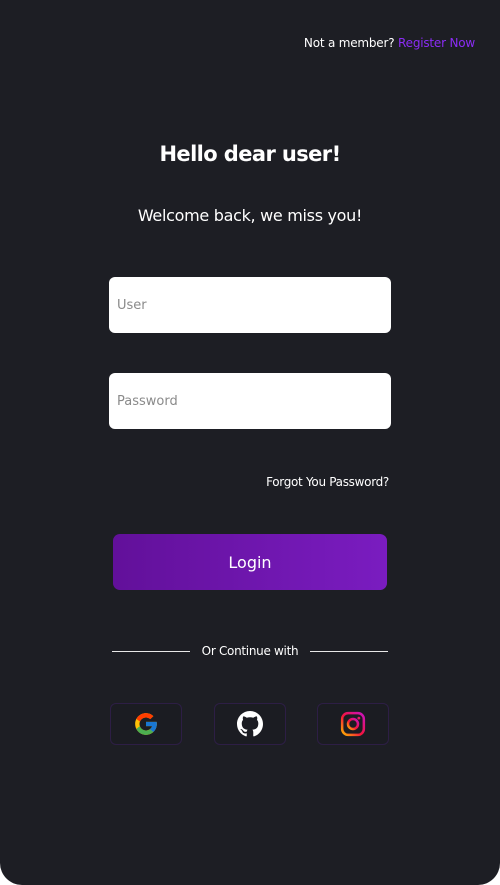  I want to click on user-input, so click(250, 305).